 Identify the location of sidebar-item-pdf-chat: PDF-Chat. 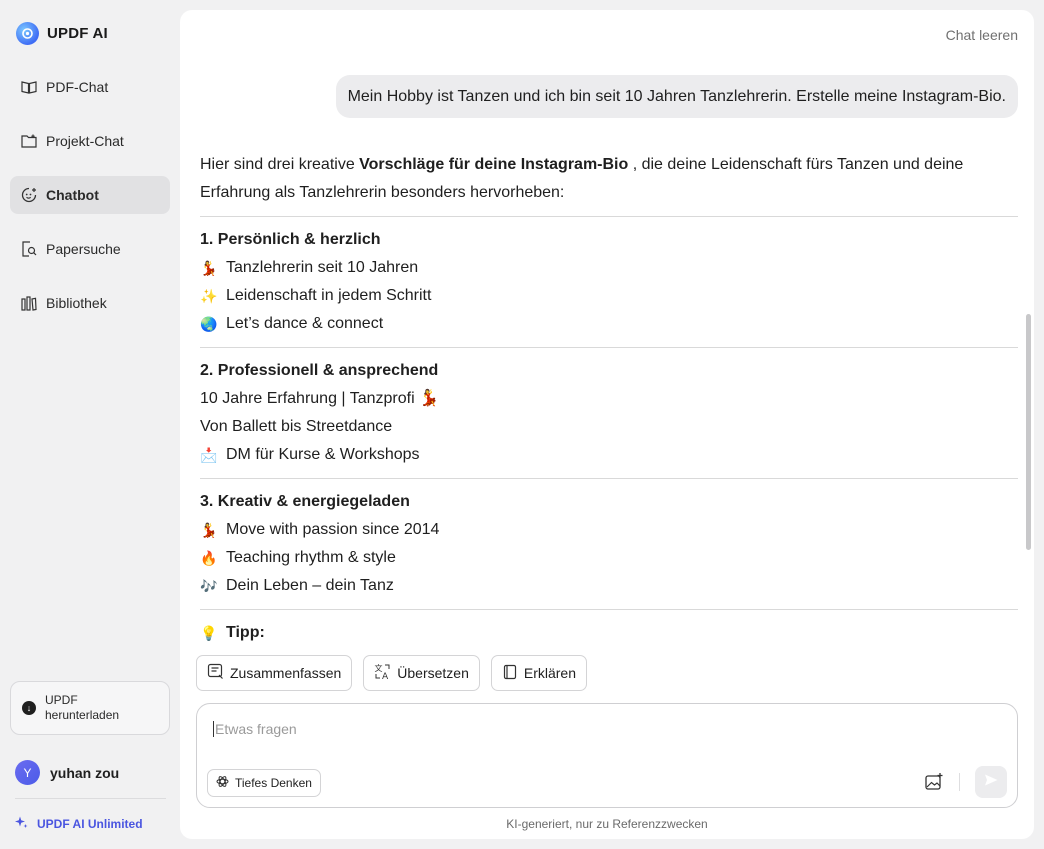
(90, 87).